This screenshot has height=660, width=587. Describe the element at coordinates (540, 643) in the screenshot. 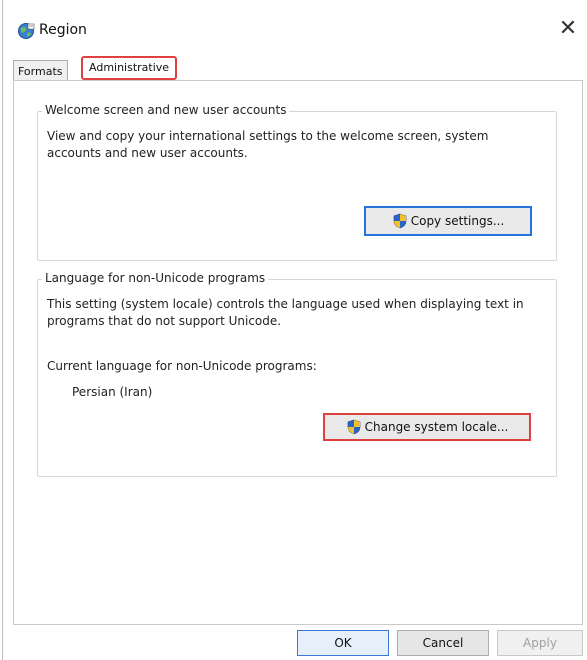

I see `apply-button: Apply` at that location.